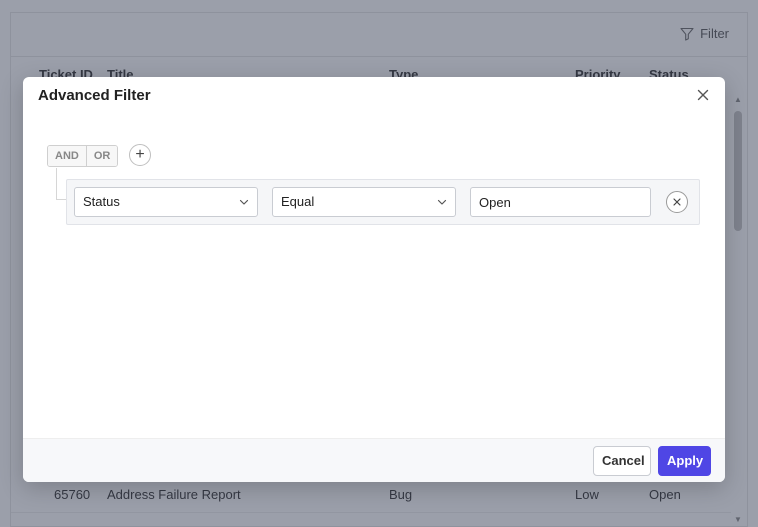 This screenshot has width=758, height=527. I want to click on dialog-title: Advanced Filter, so click(94, 95).